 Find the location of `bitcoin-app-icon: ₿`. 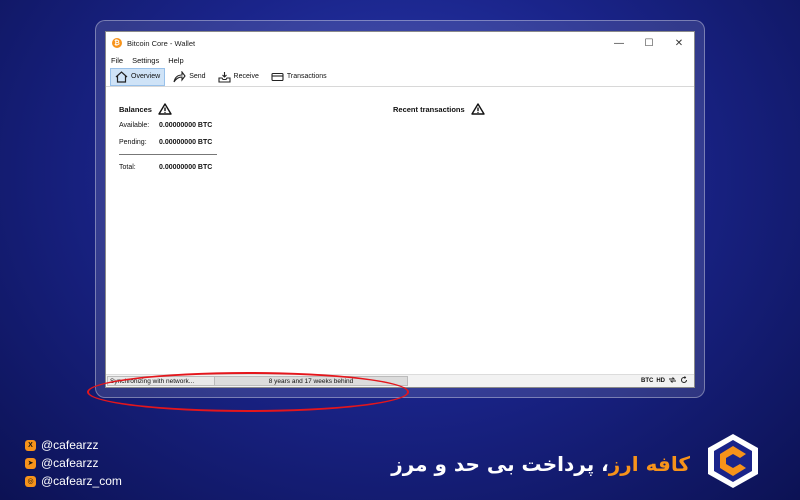

bitcoin-app-icon: ₿ is located at coordinates (117, 43).